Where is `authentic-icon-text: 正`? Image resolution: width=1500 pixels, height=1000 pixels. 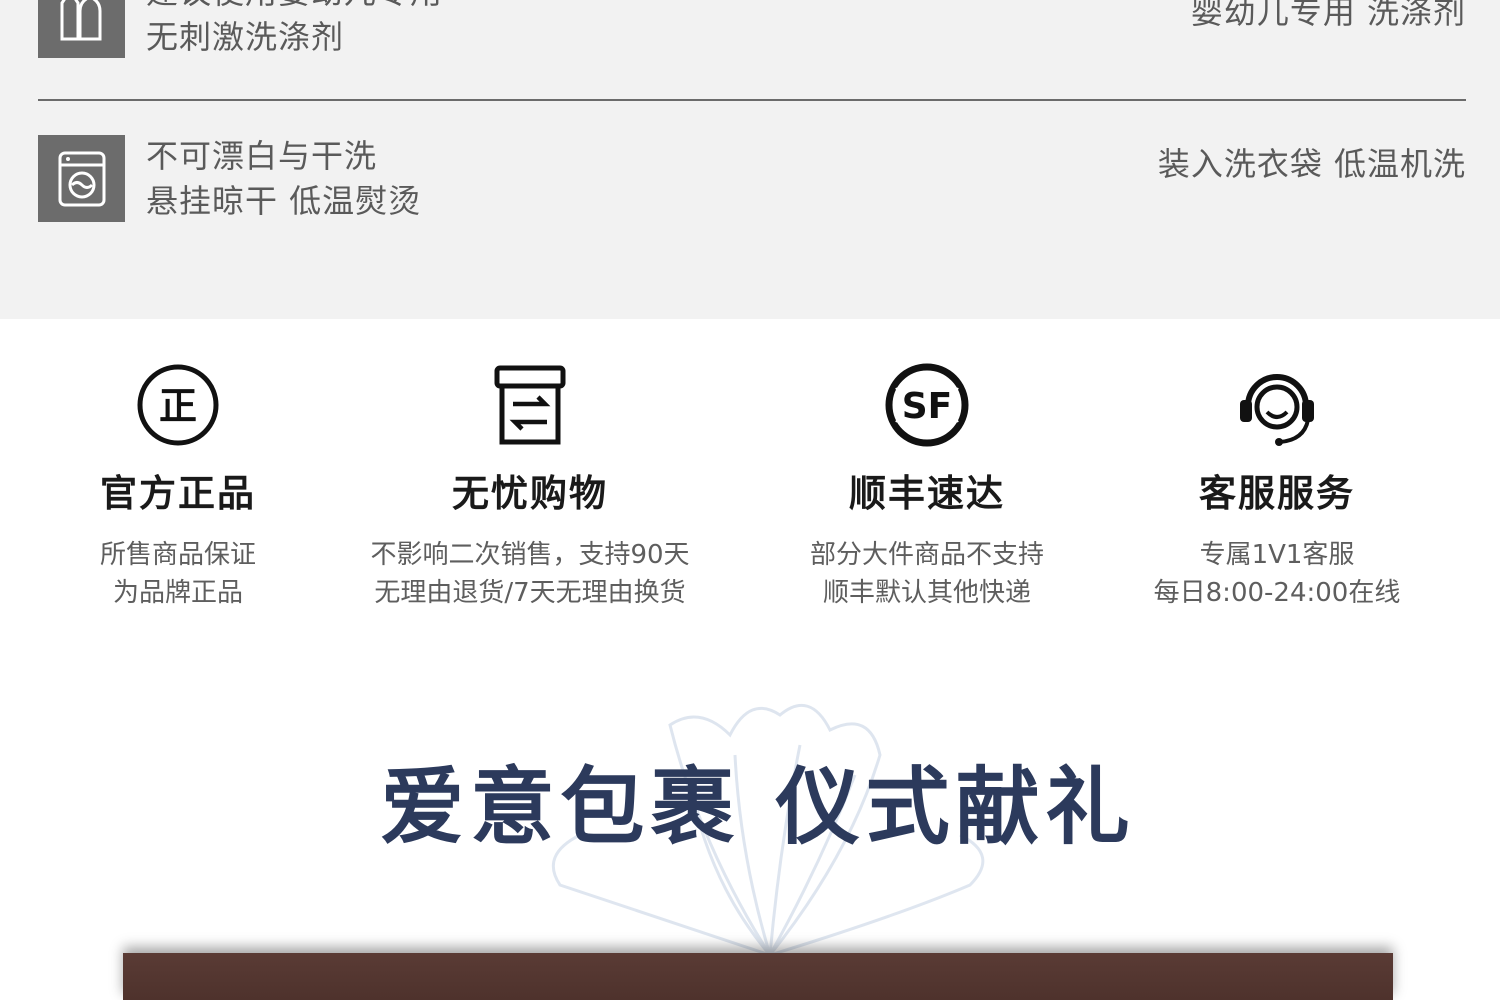
authentic-icon-text: 正 is located at coordinates (178, 406).